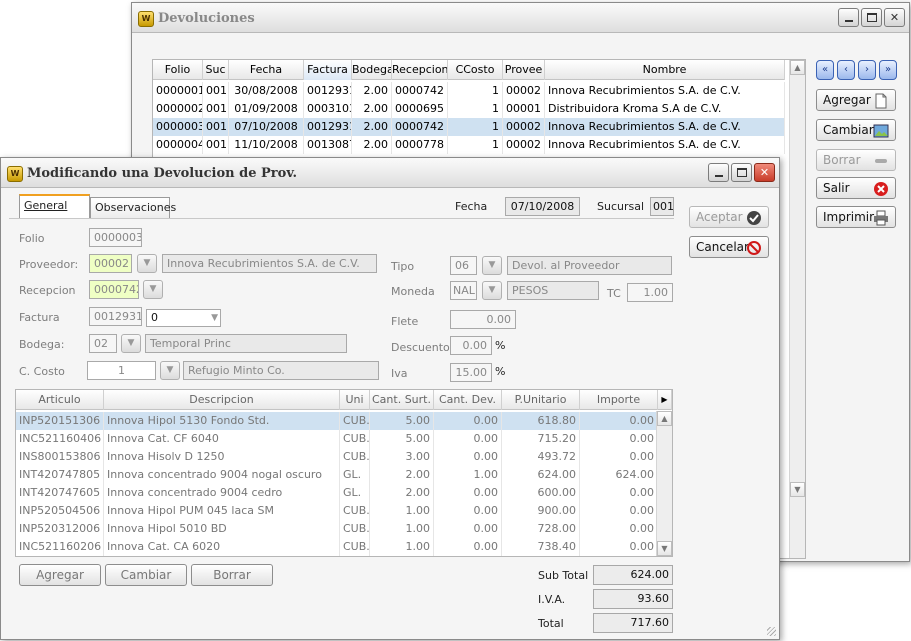 The height and width of the screenshot is (641, 911). Describe the element at coordinates (754, 218) in the screenshot. I see `checkmark-icon` at that location.